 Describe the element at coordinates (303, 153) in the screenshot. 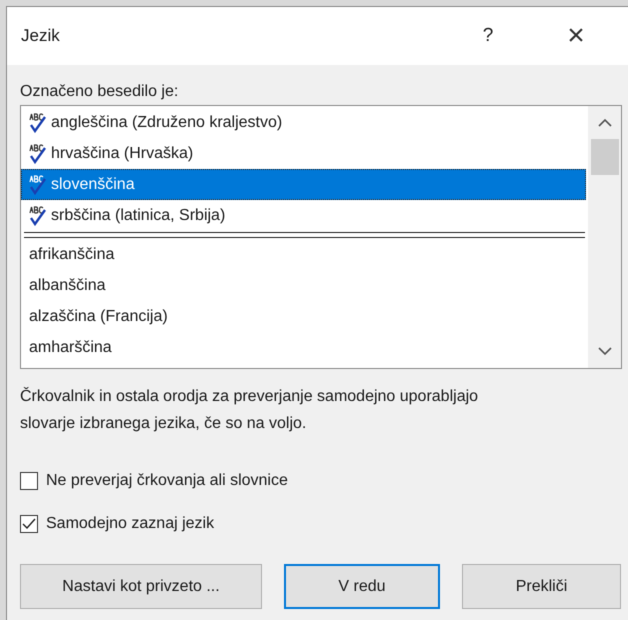

I see `language-item: hrvaščina (Hrvaška)` at that location.